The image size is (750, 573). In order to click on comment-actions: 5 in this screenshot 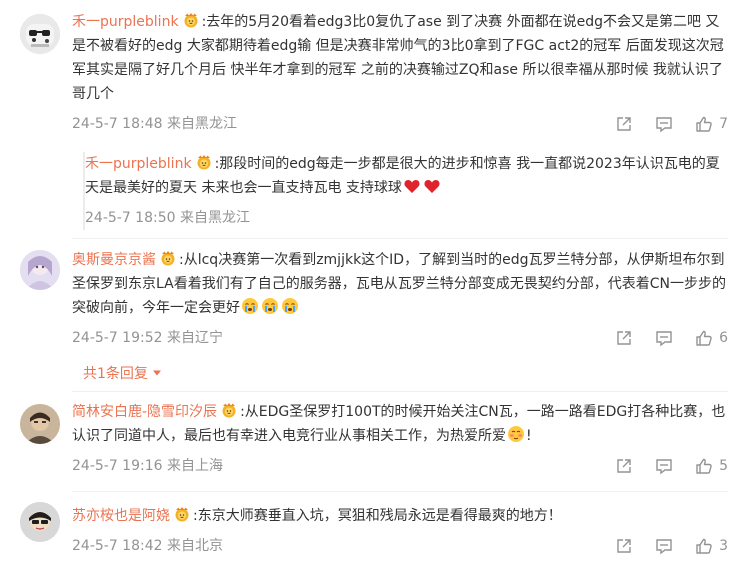, I will do `click(660, 466)`.